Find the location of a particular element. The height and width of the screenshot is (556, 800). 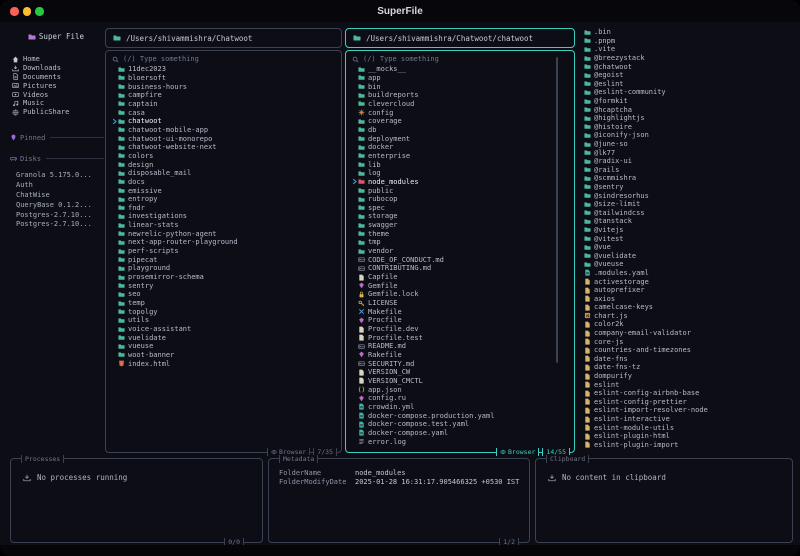

file-row: investigations is located at coordinates (223, 216).